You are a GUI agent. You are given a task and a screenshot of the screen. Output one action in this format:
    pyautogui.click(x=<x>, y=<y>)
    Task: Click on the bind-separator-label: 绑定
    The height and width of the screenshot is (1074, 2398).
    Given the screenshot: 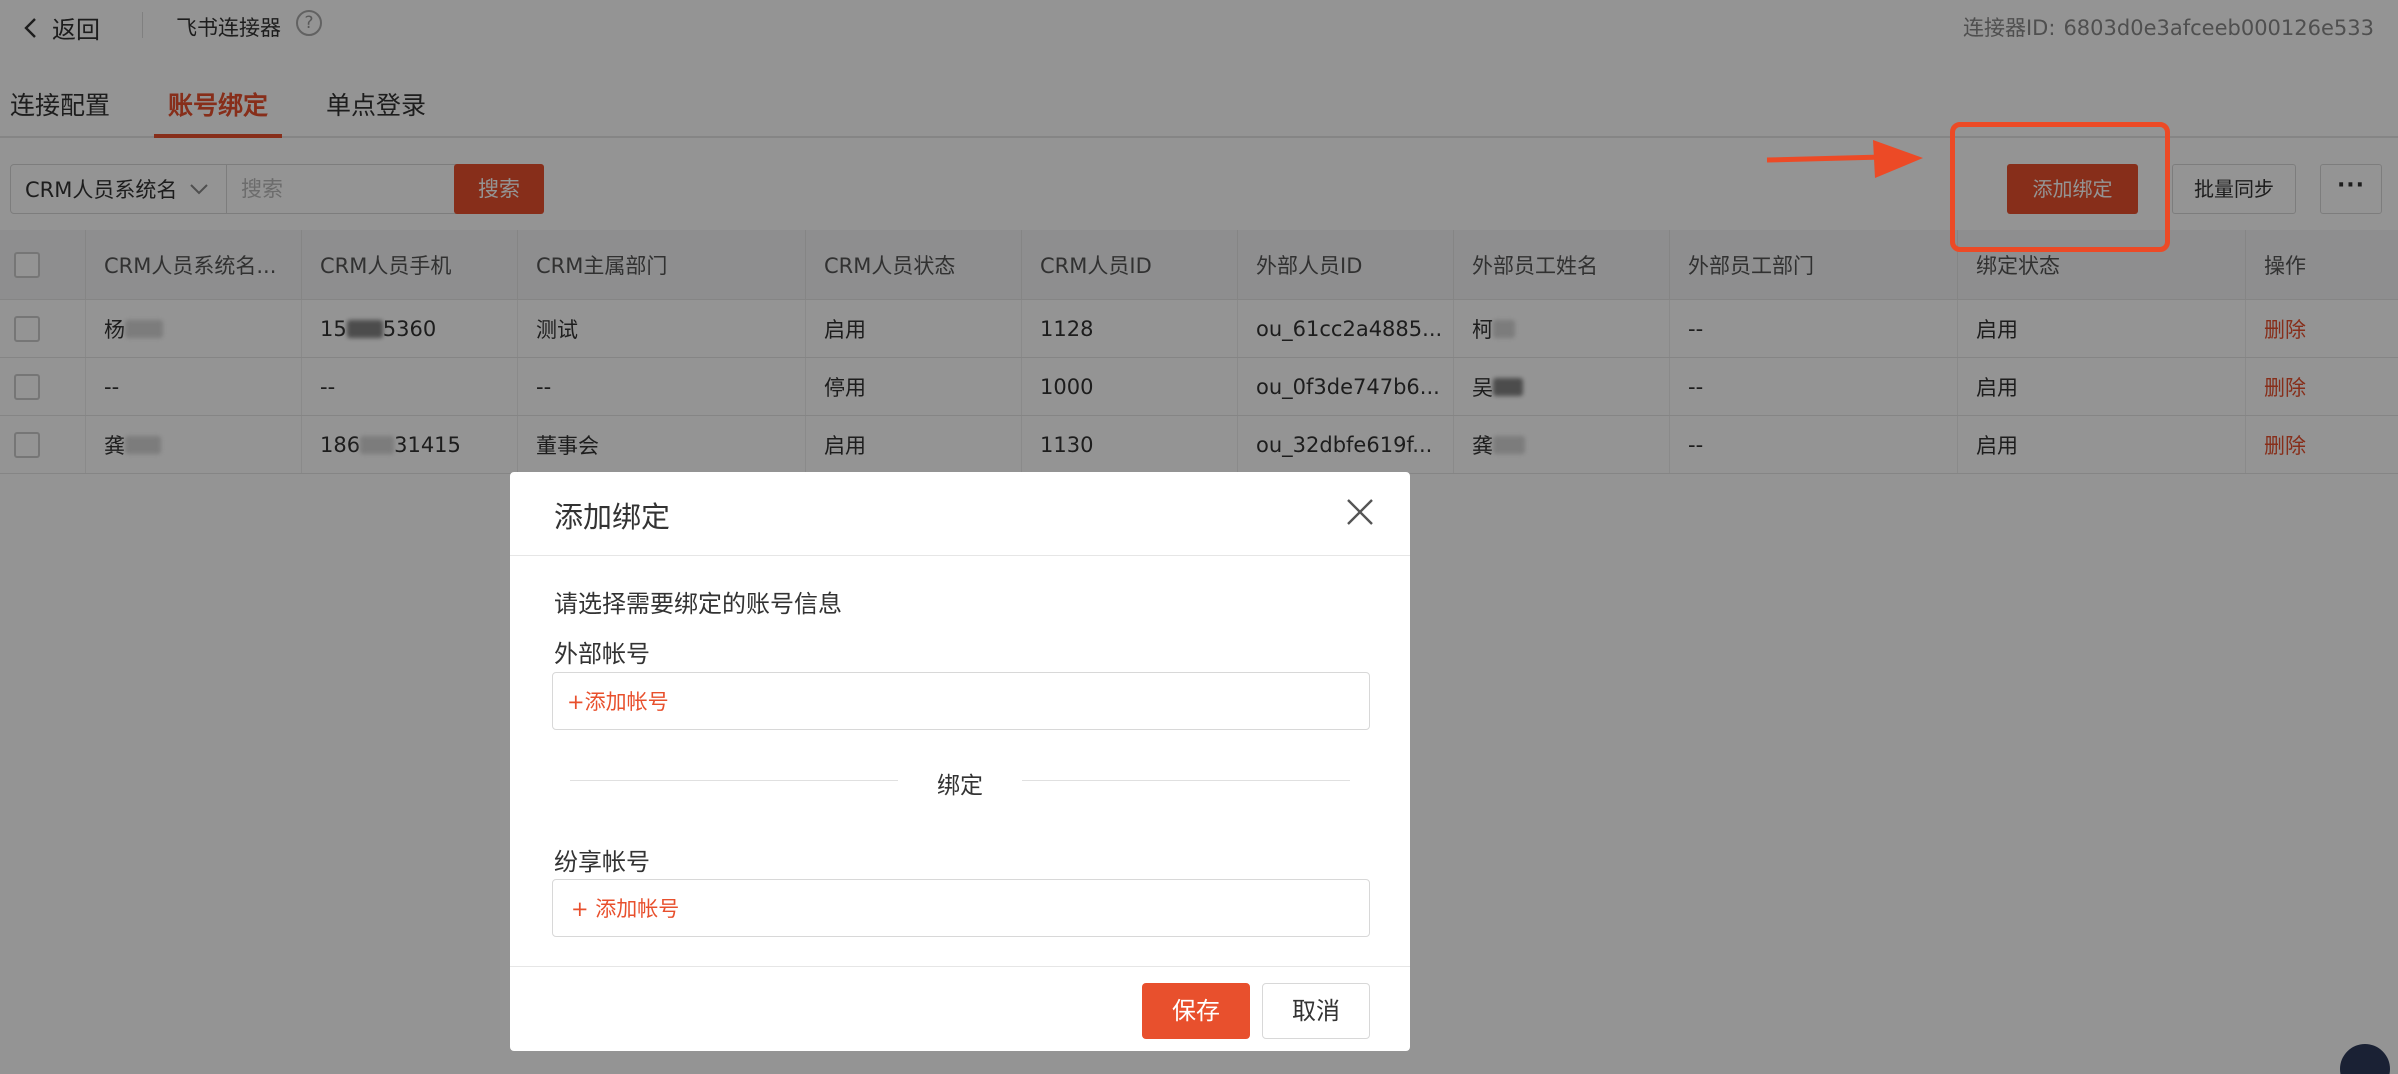 What is the action you would take?
    pyautogui.click(x=960, y=786)
    